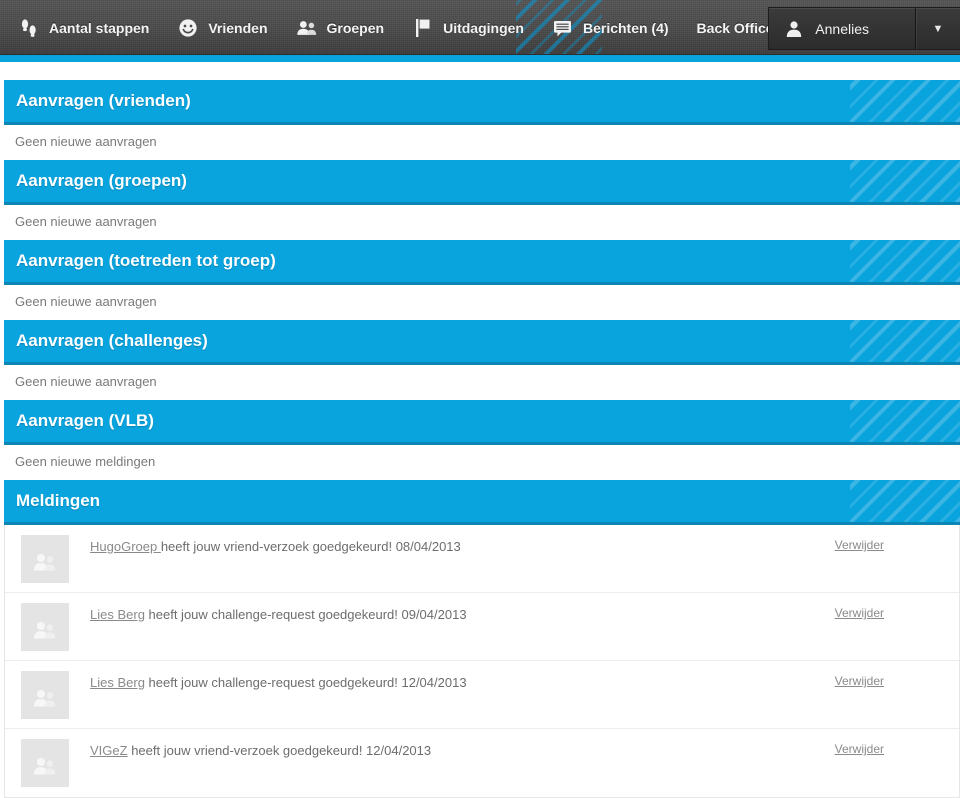 This screenshot has width=960, height=798. Describe the element at coordinates (482, 502) in the screenshot. I see `panel-header: Meldingen` at that location.